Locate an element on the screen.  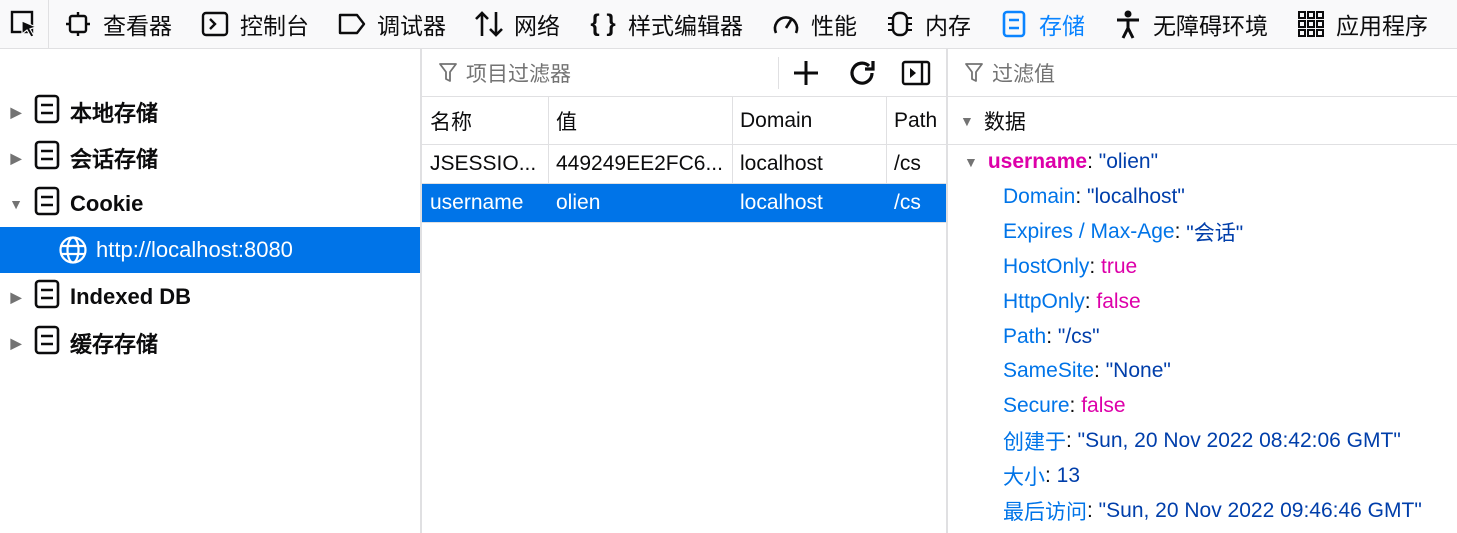
item-filter: 项目过滤器 is located at coordinates (496, 73).